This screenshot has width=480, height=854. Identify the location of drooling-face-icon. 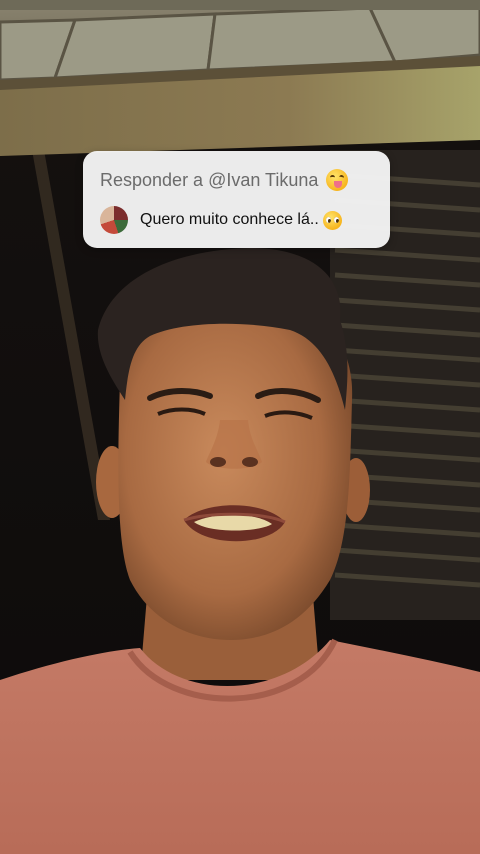
(337, 180).